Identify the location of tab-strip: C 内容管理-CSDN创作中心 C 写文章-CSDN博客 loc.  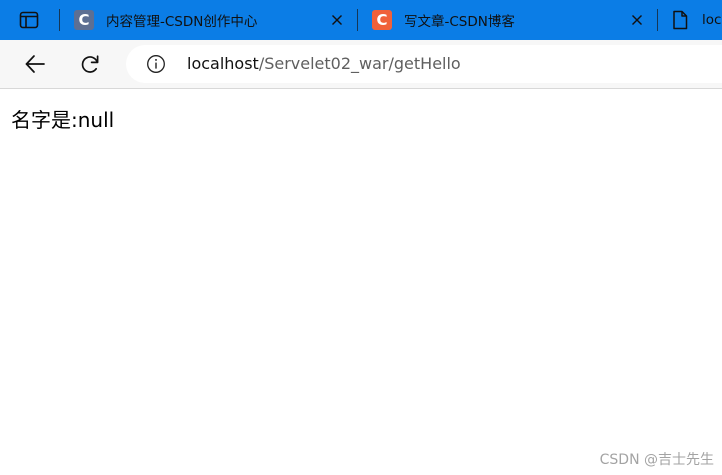
(361, 20).